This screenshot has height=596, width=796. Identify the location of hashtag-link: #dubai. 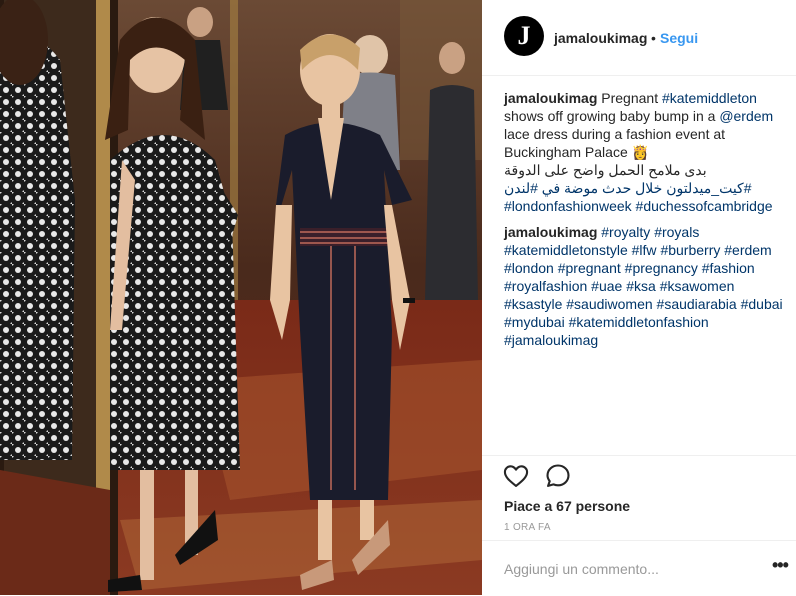
(762, 304).